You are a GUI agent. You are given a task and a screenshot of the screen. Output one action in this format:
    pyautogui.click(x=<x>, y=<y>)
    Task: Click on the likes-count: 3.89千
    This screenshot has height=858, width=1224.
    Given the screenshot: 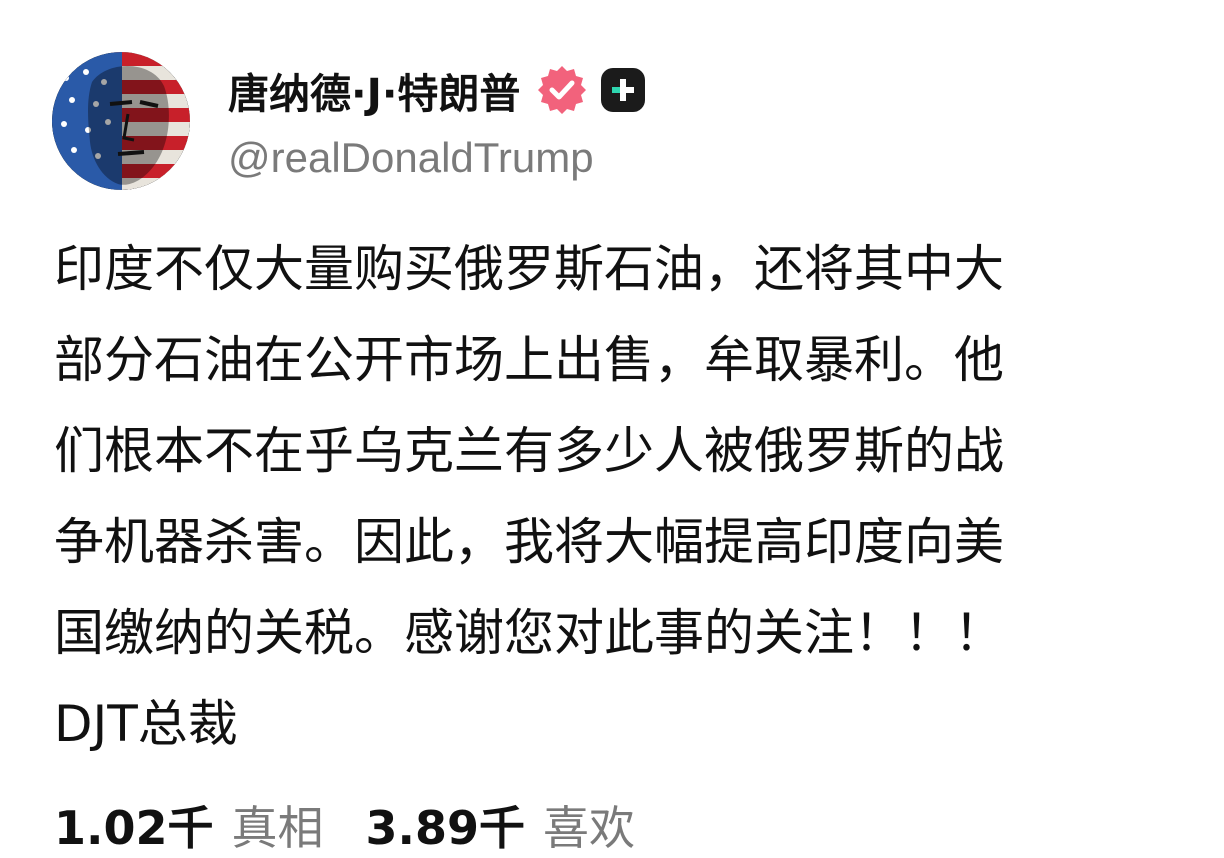 What is the action you would take?
    pyautogui.click(x=446, y=825)
    